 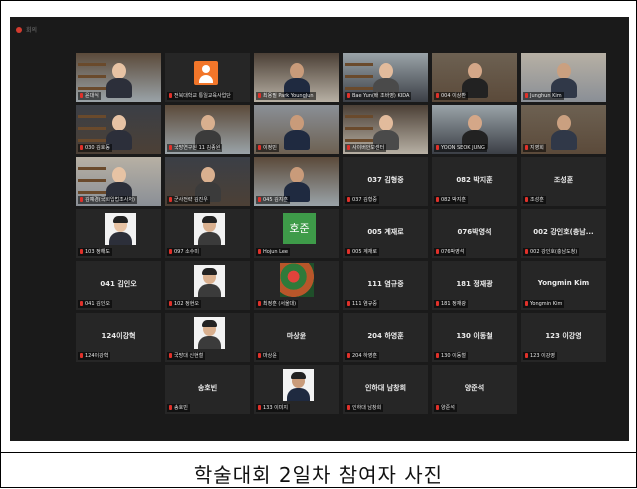 What do you see at coordinates (474, 129) in the screenshot?
I see `participant-tile: YOON SEOK JUNG` at bounding box center [474, 129].